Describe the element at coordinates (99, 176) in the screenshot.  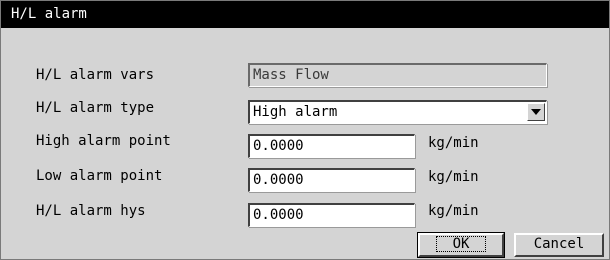
I see `low-alarm-label: Low alarm point` at that location.